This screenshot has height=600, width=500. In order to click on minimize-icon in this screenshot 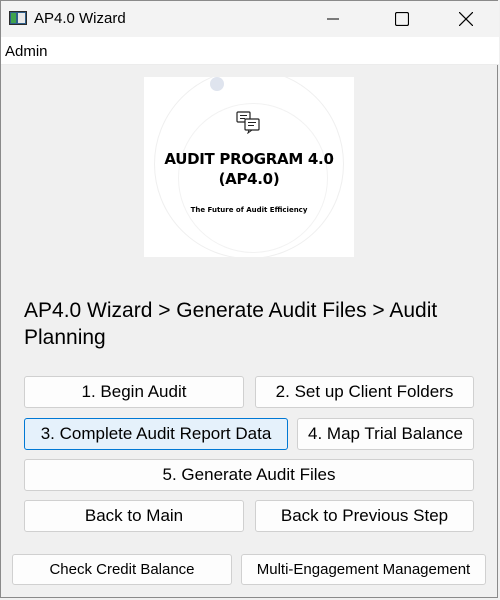, I will do `click(333, 19)`.